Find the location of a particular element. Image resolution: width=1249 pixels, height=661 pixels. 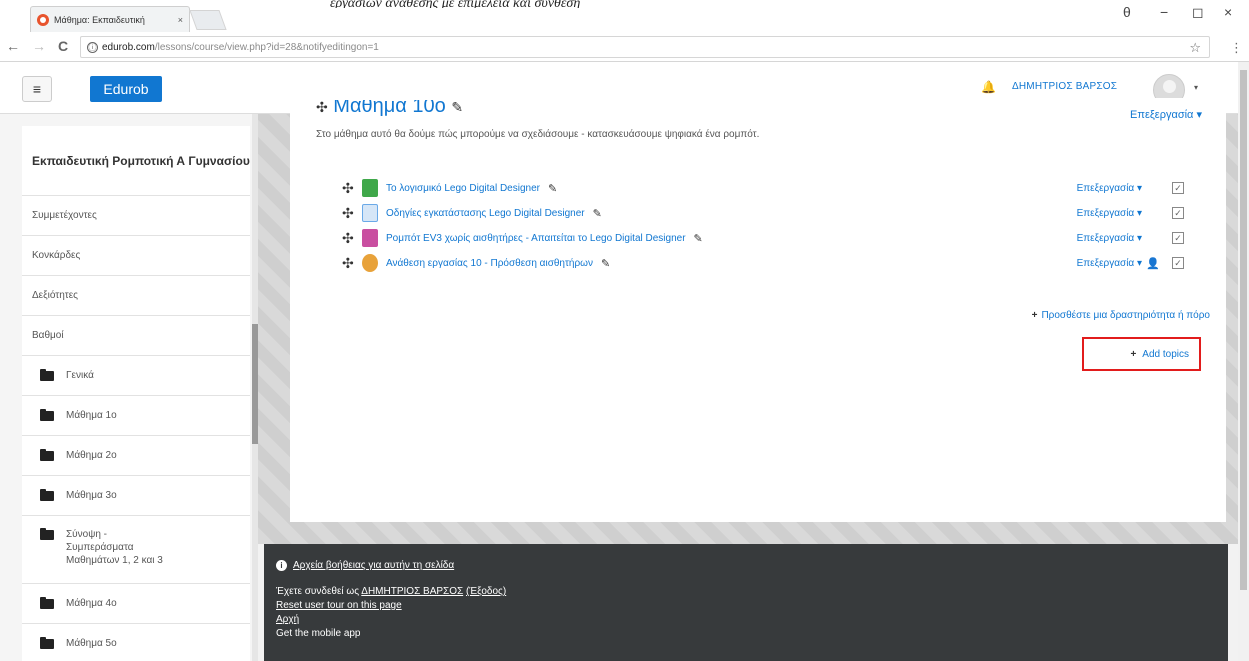

plus-icon: + is located at coordinates (1034, 315).